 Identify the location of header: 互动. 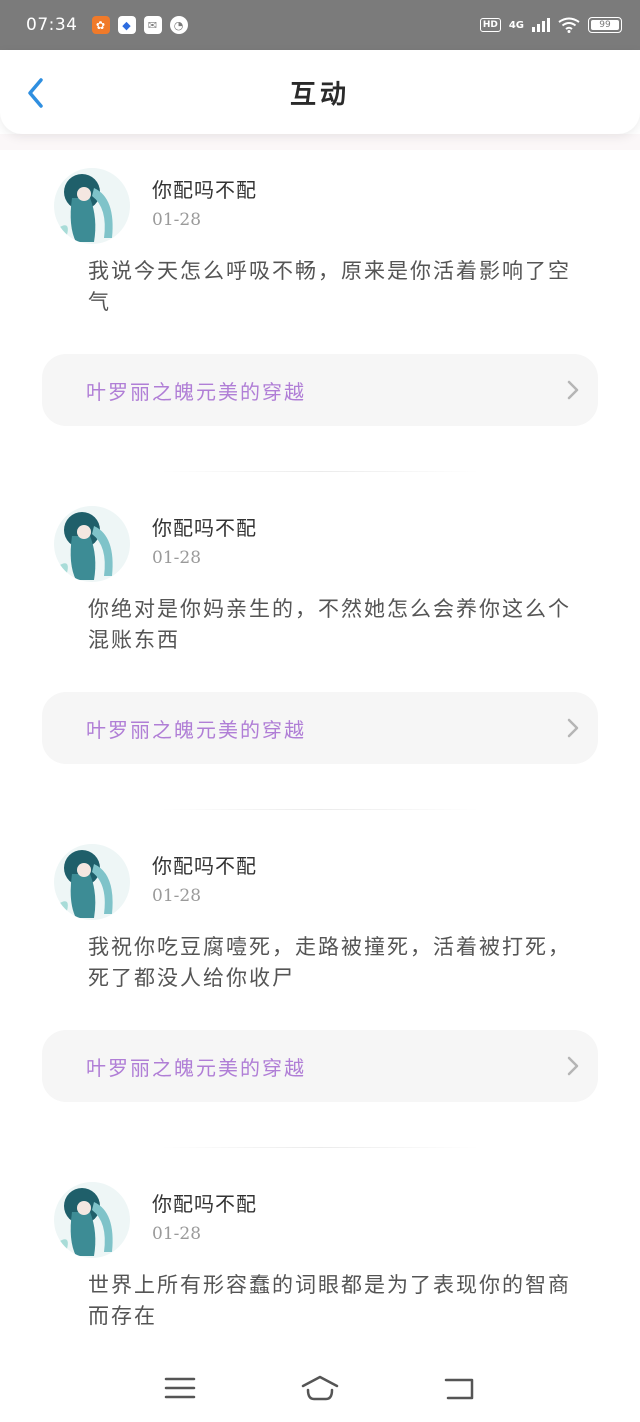
(320, 92).